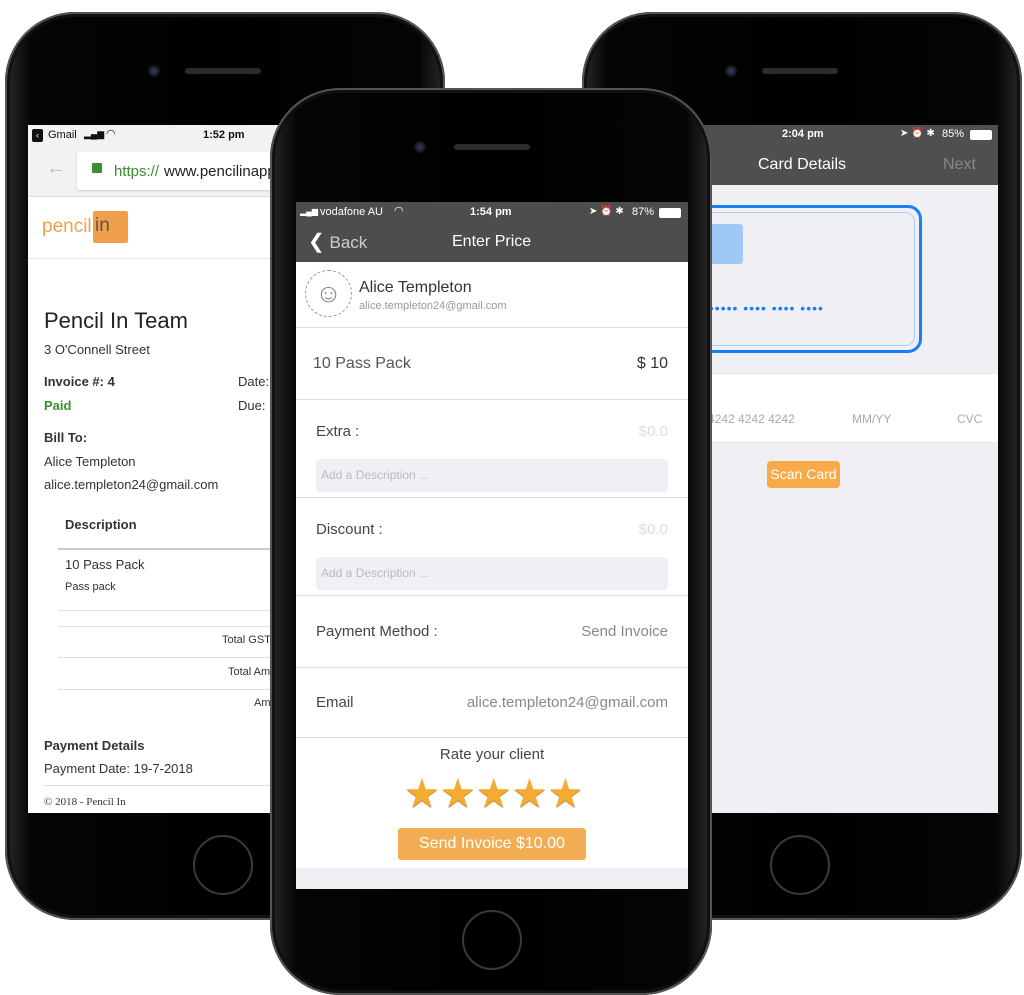  I want to click on company-name: Pencil In Team, so click(116, 320).